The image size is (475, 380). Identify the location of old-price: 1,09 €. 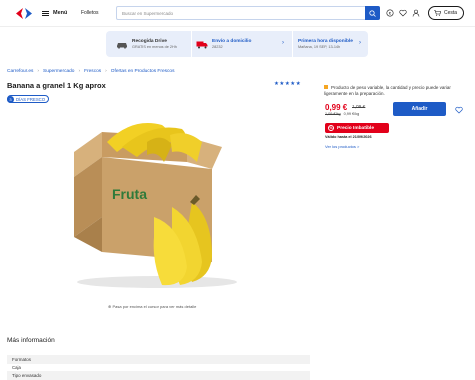
(359, 107).